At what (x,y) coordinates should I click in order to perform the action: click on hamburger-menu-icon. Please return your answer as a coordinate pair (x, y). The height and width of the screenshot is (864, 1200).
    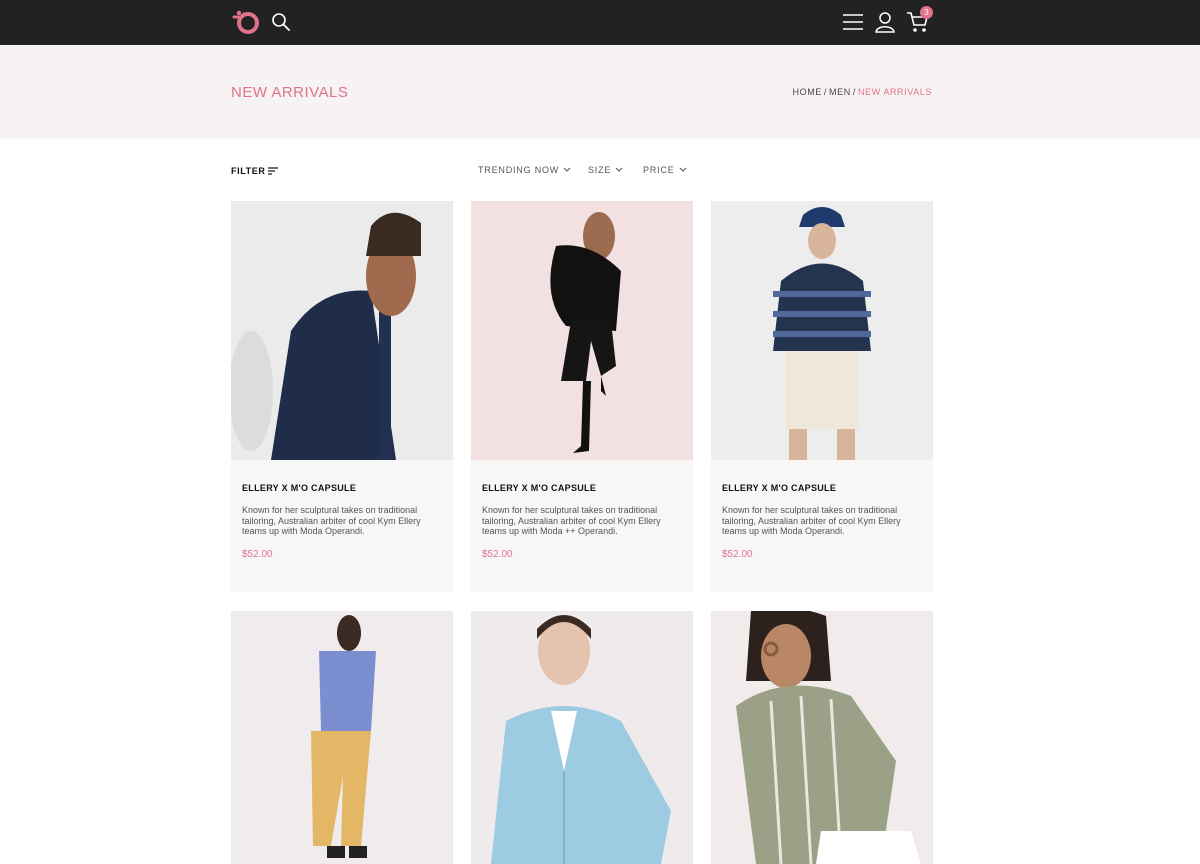
    Looking at the image, I should click on (853, 22).